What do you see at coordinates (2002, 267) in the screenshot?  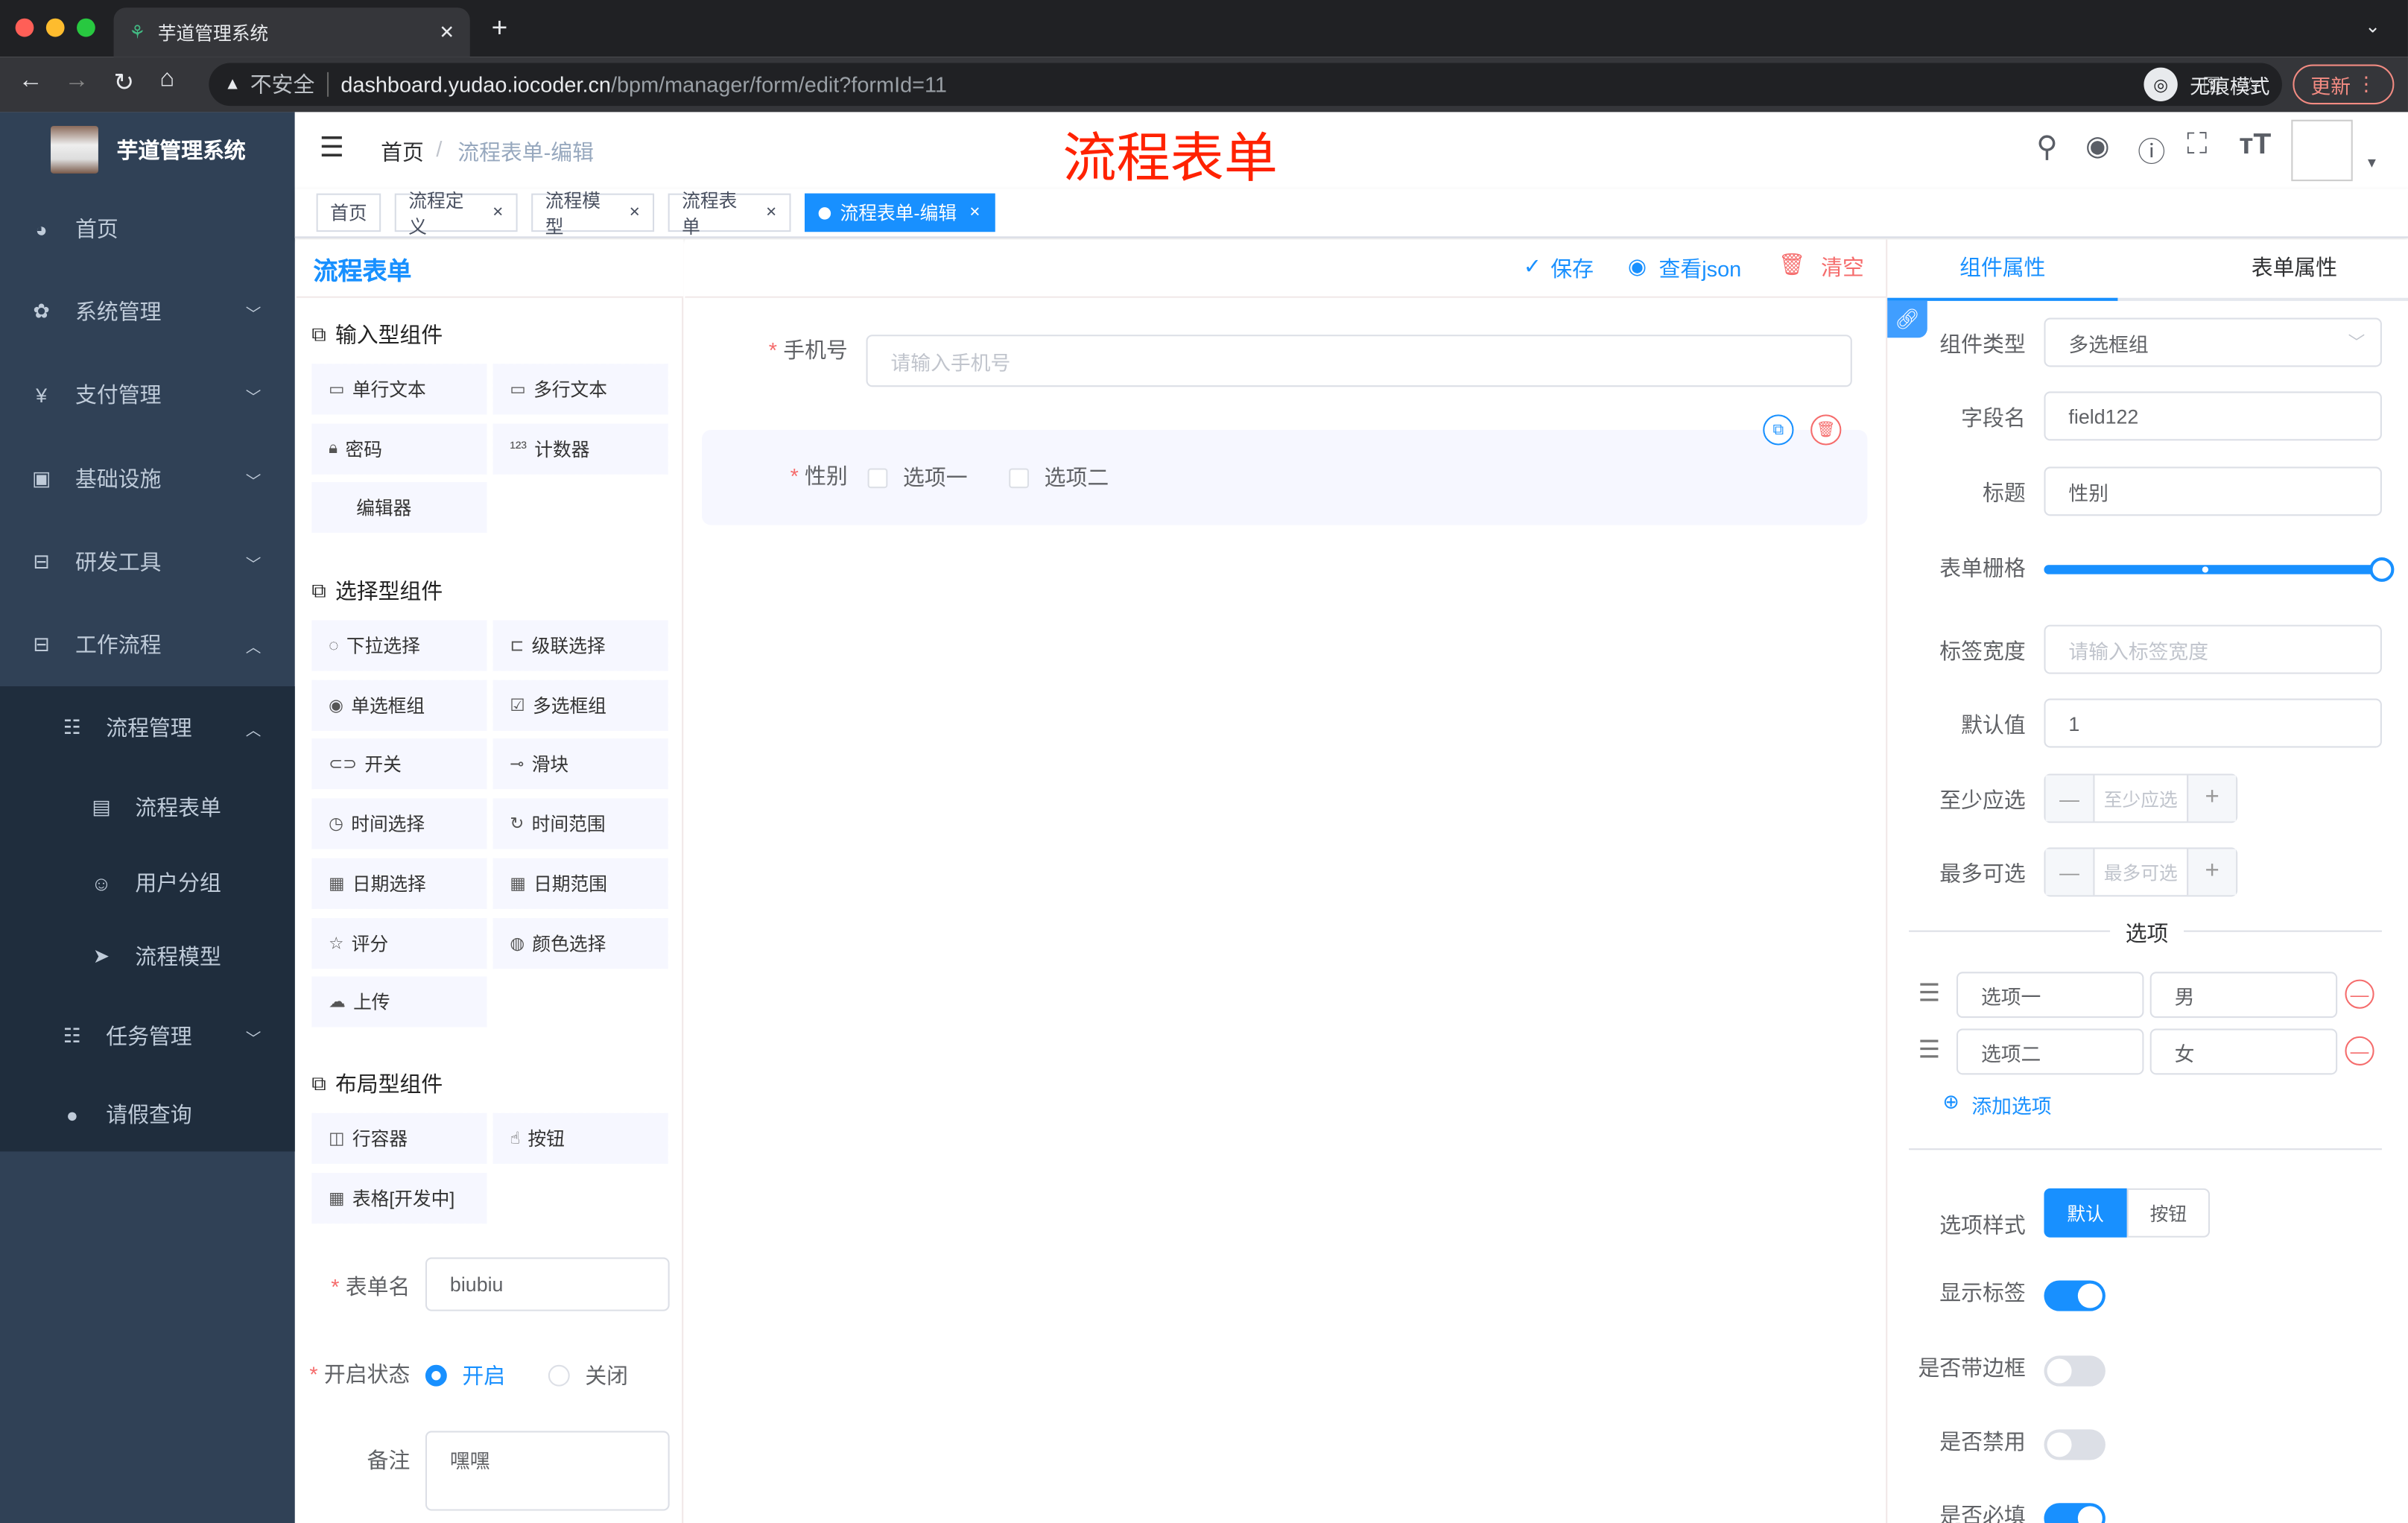 I see `tab-component-props: 组件属性` at bounding box center [2002, 267].